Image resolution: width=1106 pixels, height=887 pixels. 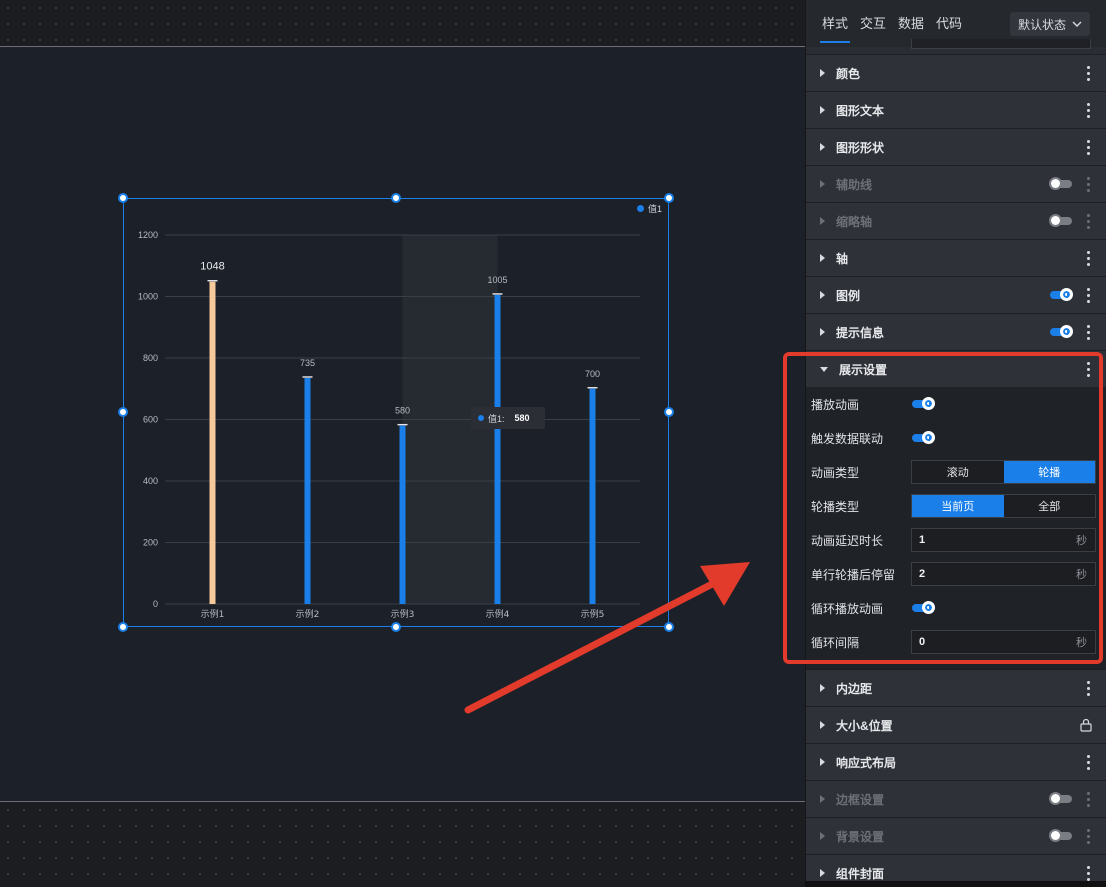 I want to click on section-title: 提示信息, so click(x=860, y=332).